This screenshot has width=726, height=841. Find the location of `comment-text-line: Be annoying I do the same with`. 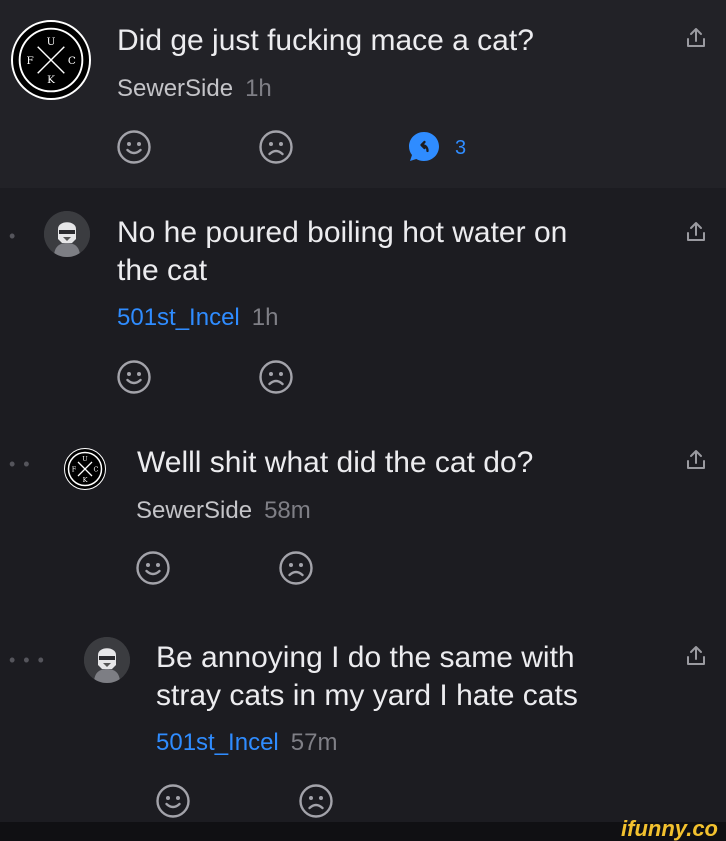

comment-text-line: Be annoying I do the same with is located at coordinates (365, 657).